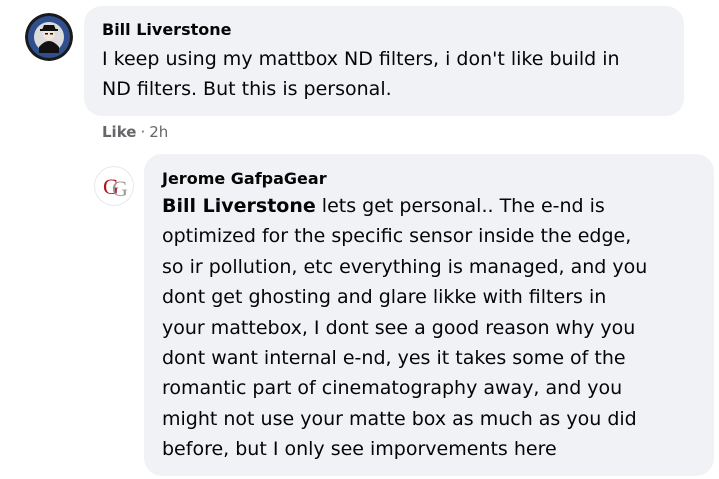  I want to click on avatar-jerome-gafpagear: G G, so click(114, 186).